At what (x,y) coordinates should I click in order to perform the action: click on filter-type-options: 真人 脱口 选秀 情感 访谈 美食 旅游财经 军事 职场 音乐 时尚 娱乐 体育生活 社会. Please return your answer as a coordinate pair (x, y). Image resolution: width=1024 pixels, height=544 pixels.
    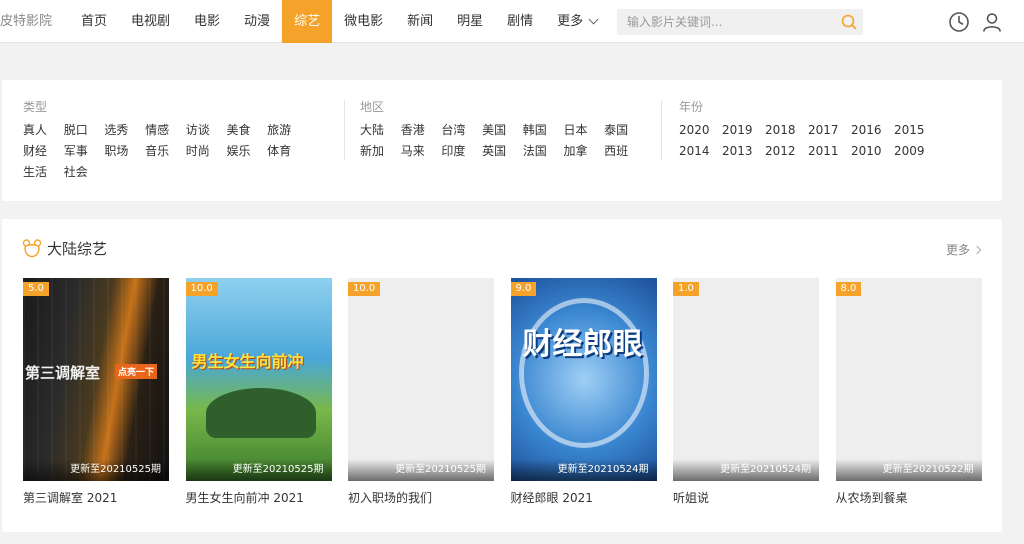
    Looking at the image, I should click on (168, 151).